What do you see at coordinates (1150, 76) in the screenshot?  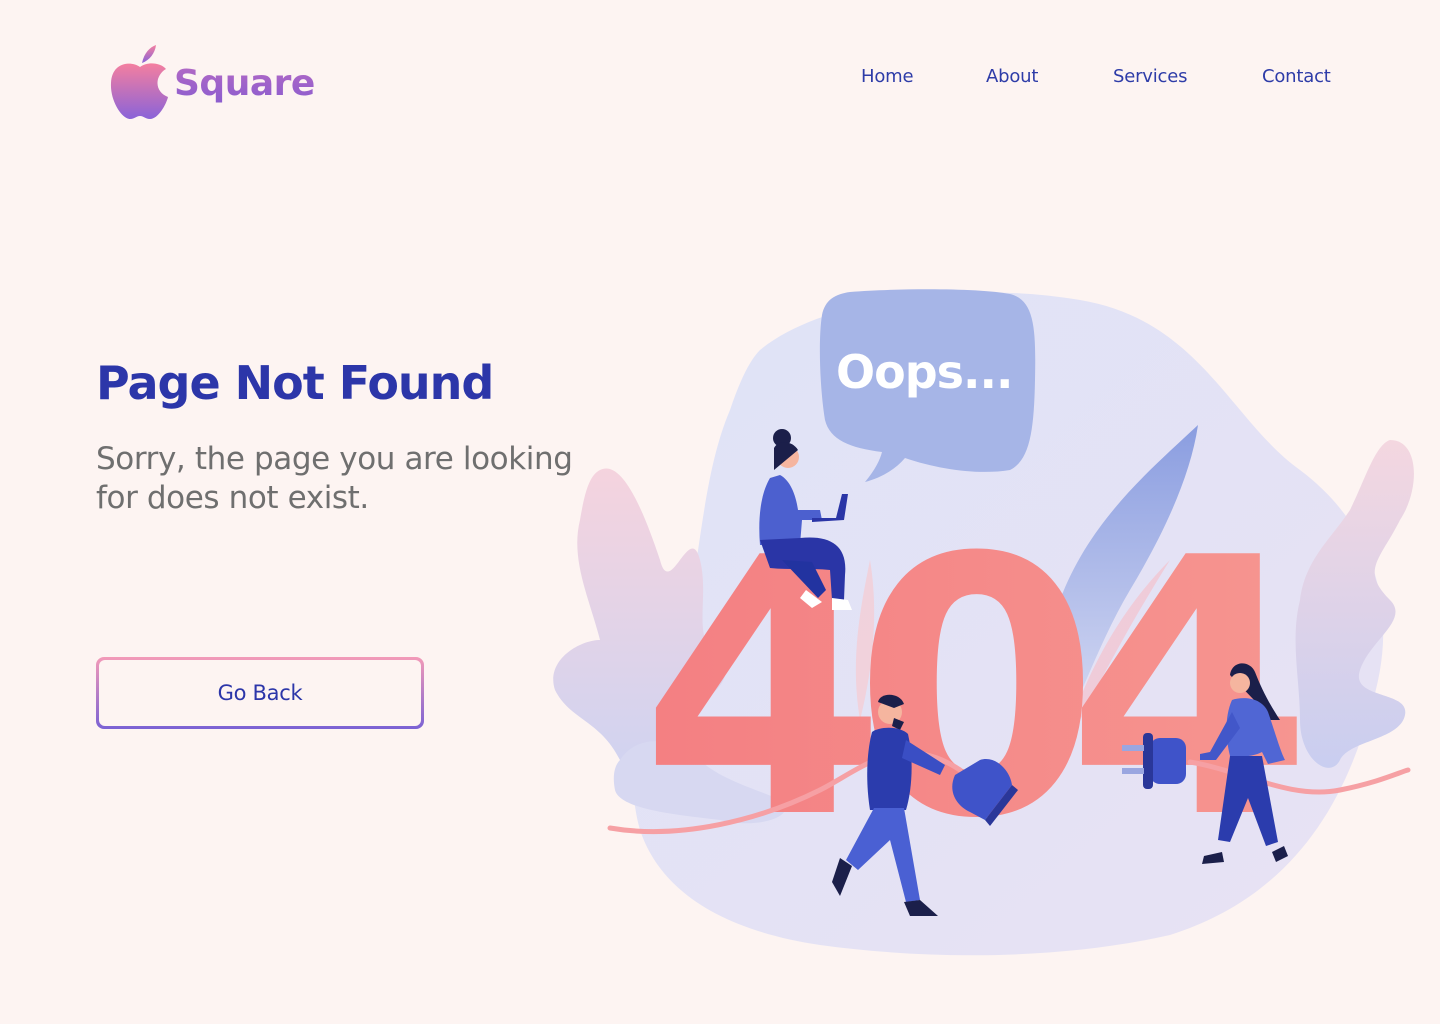 I see `nav-services: Services` at bounding box center [1150, 76].